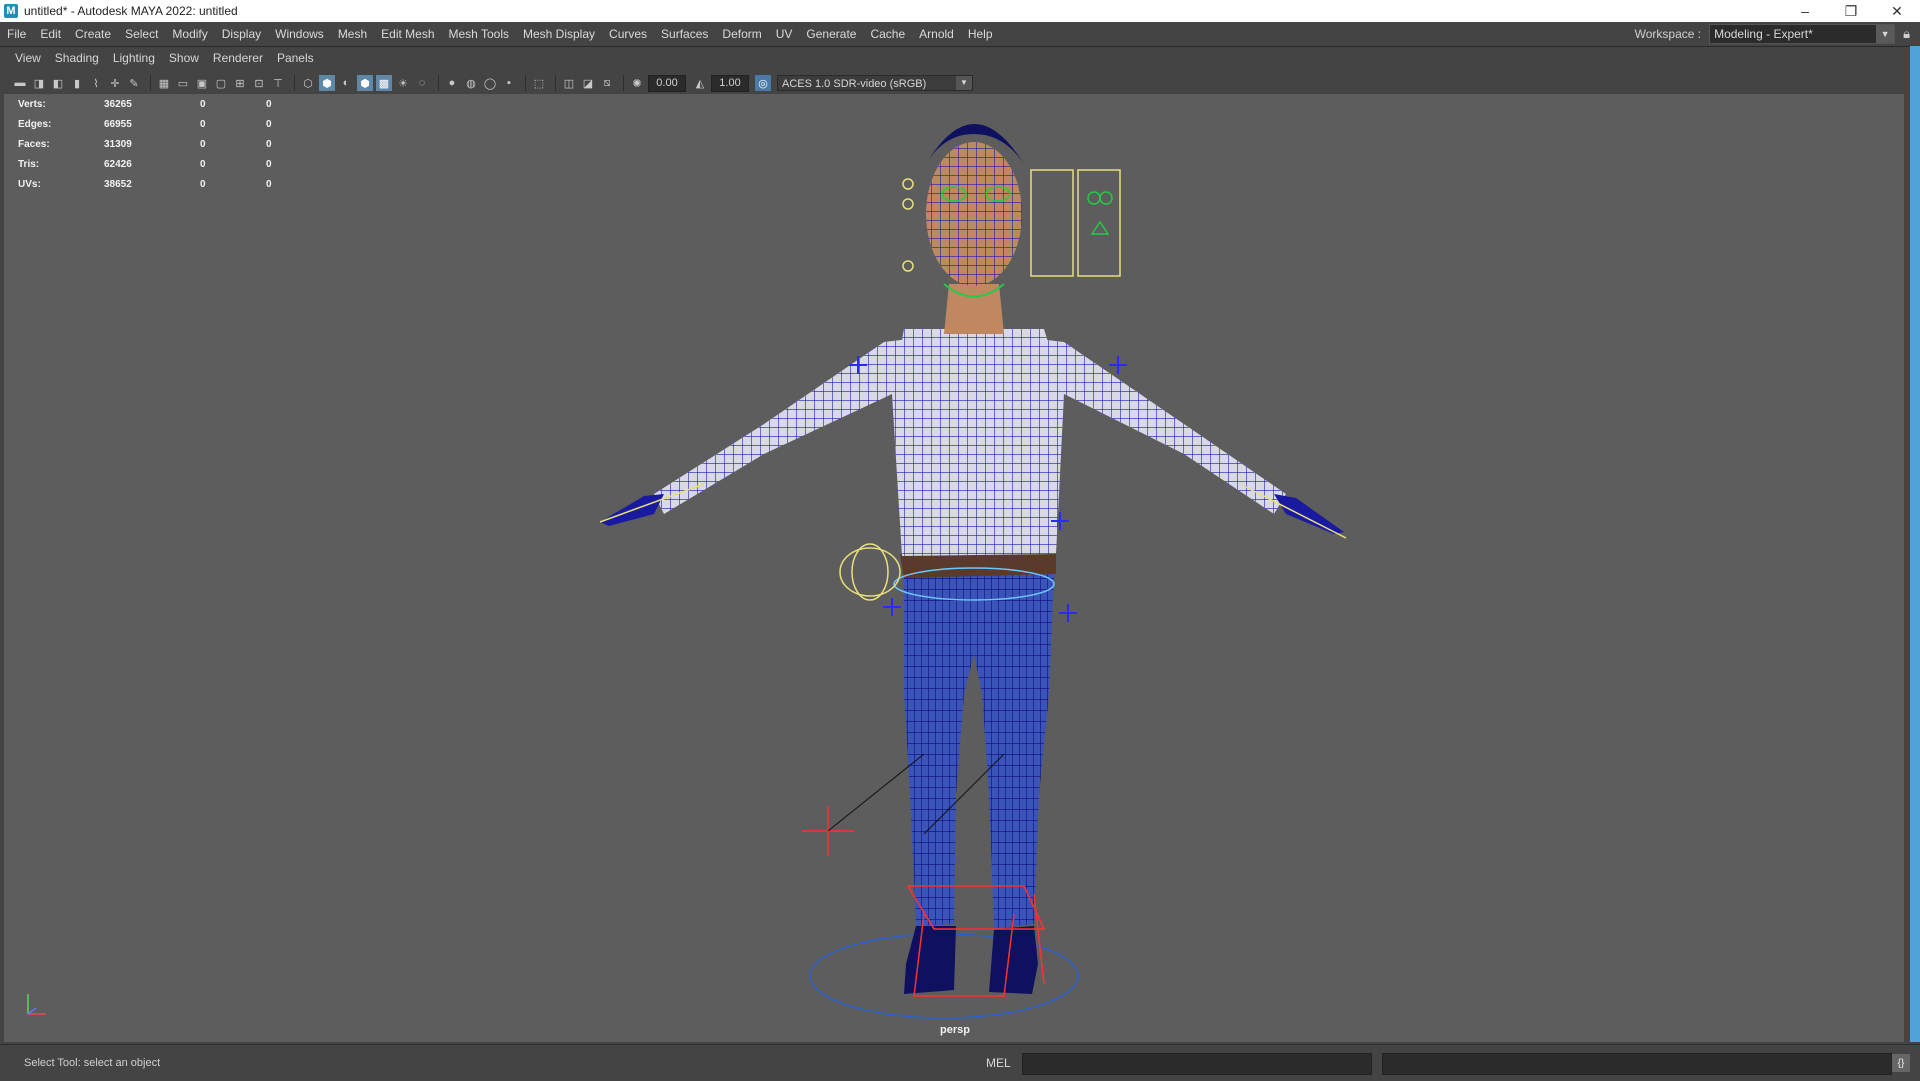 Image resolution: width=1920 pixels, height=1081 pixels. What do you see at coordinates (628, 34) in the screenshot?
I see `menu-curves: Curves` at bounding box center [628, 34].